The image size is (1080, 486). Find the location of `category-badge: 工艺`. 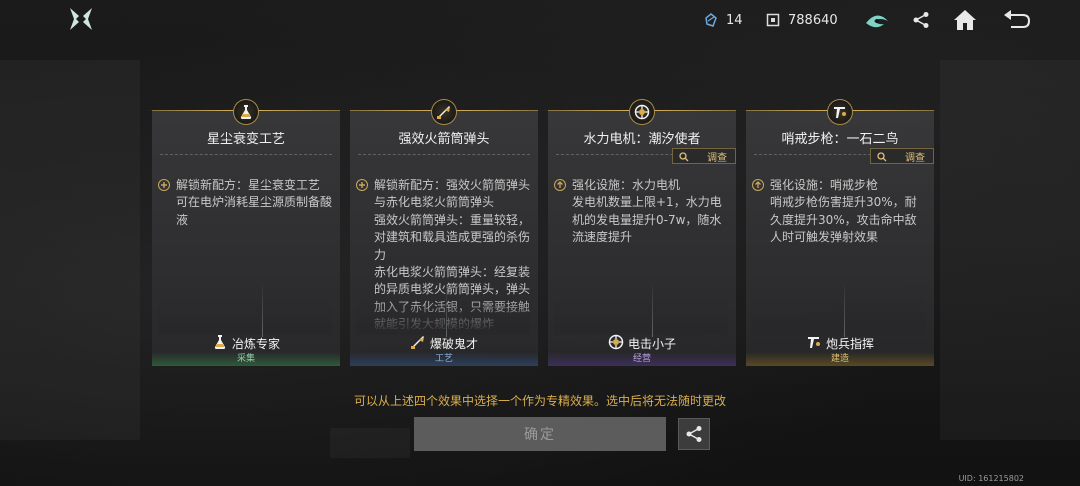

category-badge: 工艺 is located at coordinates (444, 359).